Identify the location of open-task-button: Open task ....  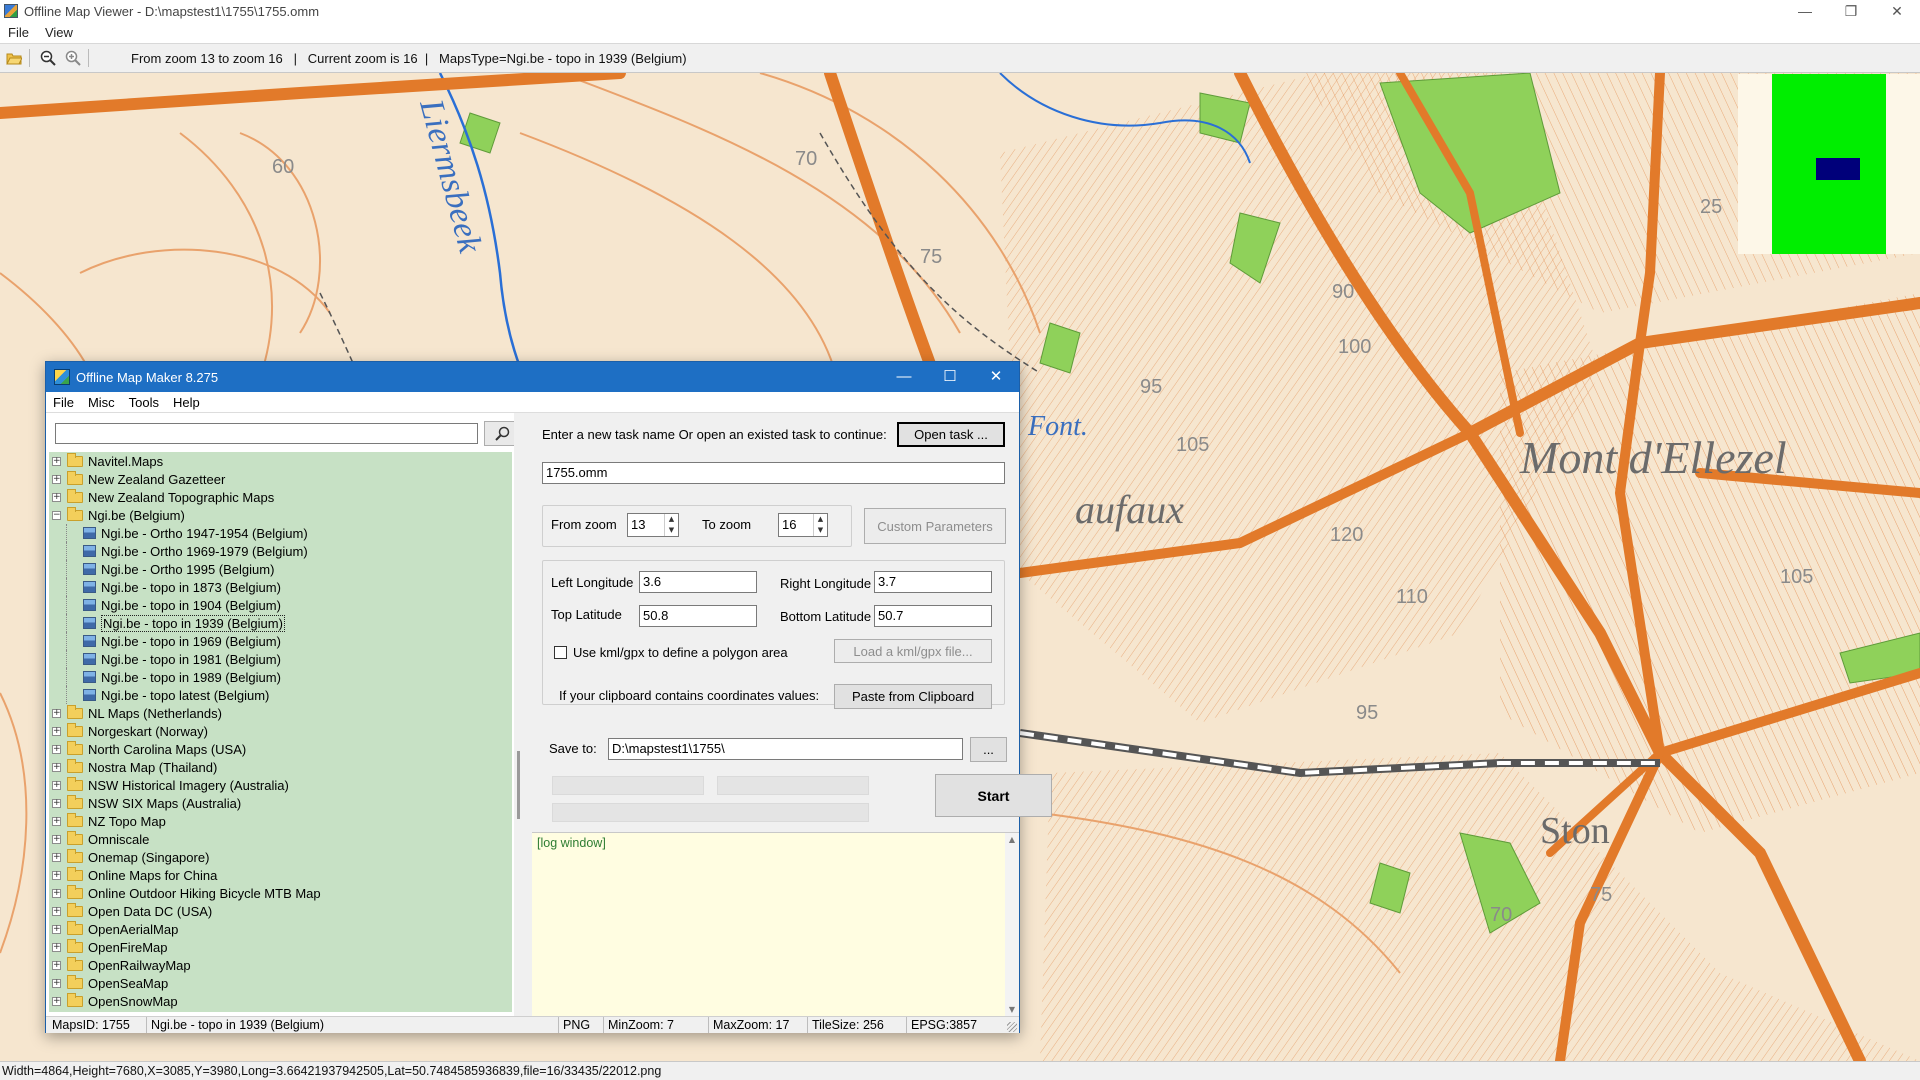
(951, 434).